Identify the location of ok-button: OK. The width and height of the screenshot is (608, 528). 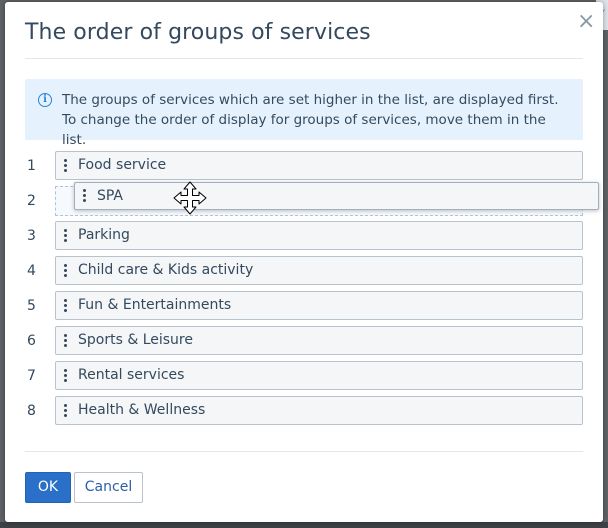
(48, 487).